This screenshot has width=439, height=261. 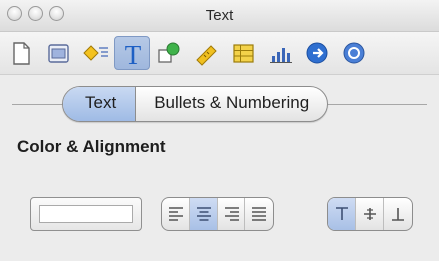 I want to click on align-left-icon, so click(x=176, y=214).